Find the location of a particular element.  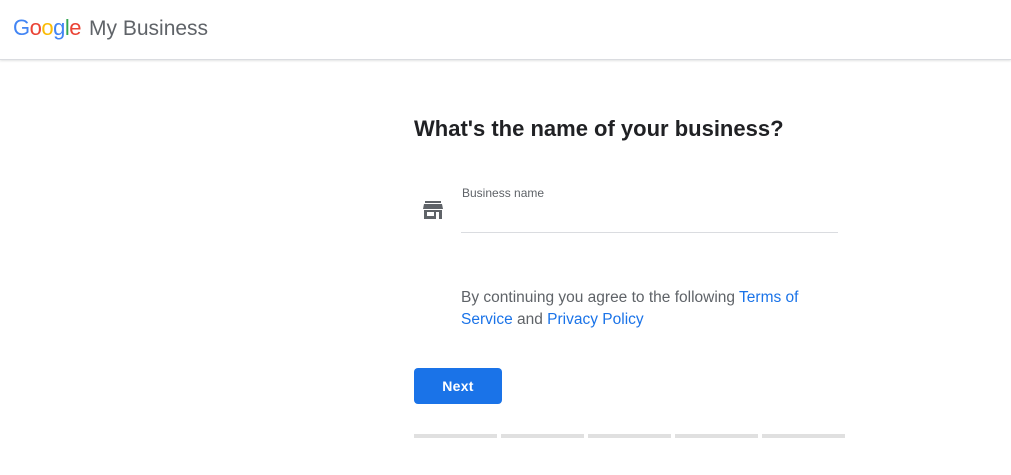

privacy-policy-link: Privacy Policy is located at coordinates (595, 319).